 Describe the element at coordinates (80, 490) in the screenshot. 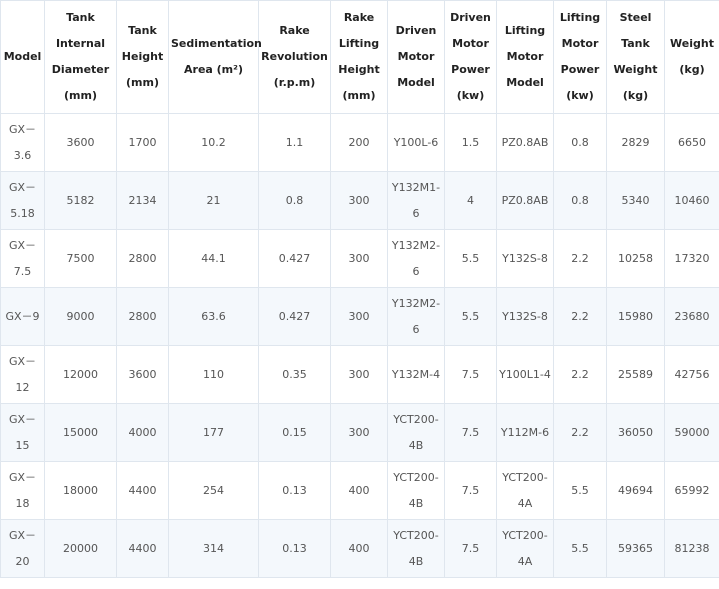

I see `cell-diameter: 18000` at that location.